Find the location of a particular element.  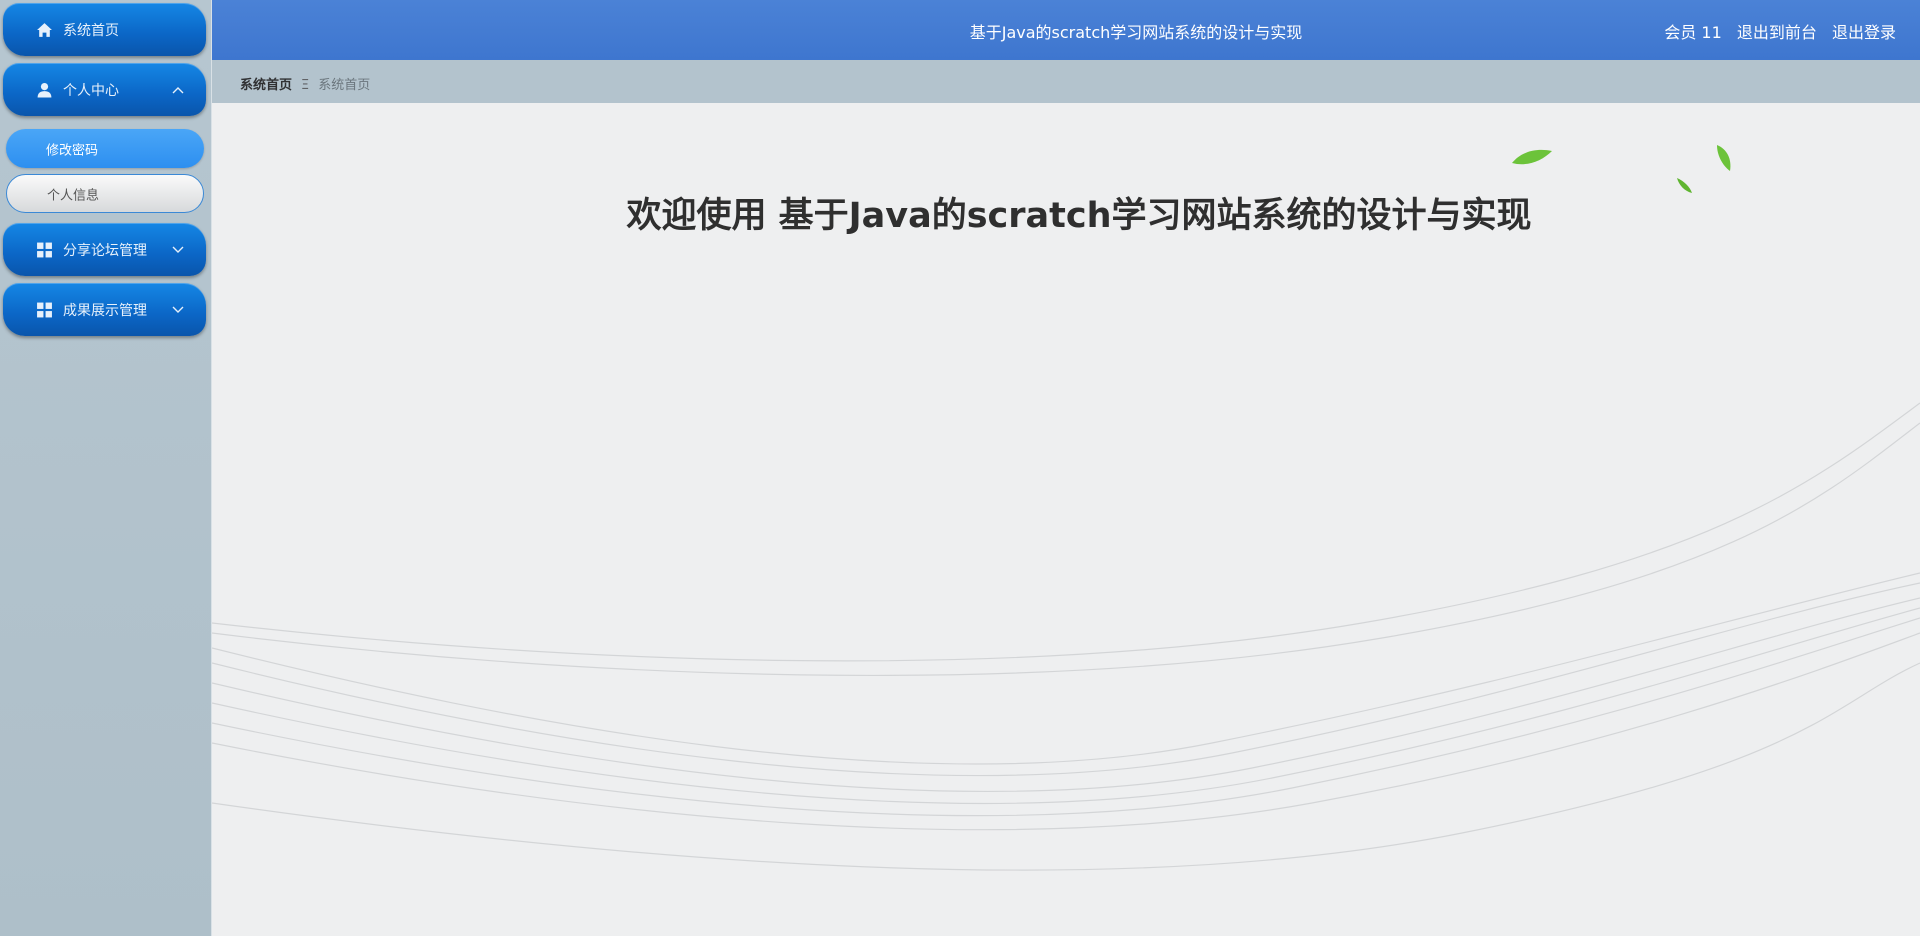

back-to-front-link: 退出到前台 is located at coordinates (1777, 32).